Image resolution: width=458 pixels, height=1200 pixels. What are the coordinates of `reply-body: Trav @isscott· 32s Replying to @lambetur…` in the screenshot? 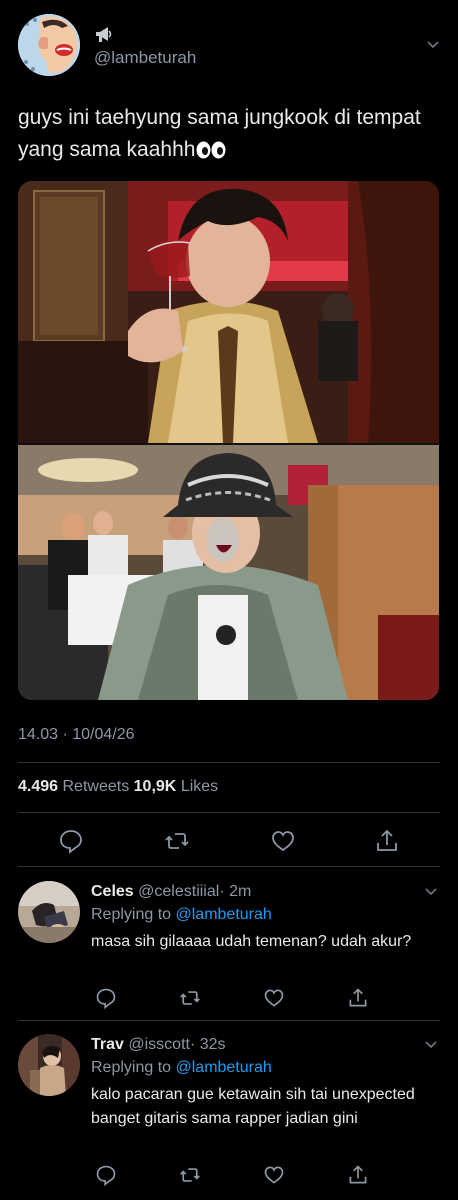 It's located at (266, 1082).